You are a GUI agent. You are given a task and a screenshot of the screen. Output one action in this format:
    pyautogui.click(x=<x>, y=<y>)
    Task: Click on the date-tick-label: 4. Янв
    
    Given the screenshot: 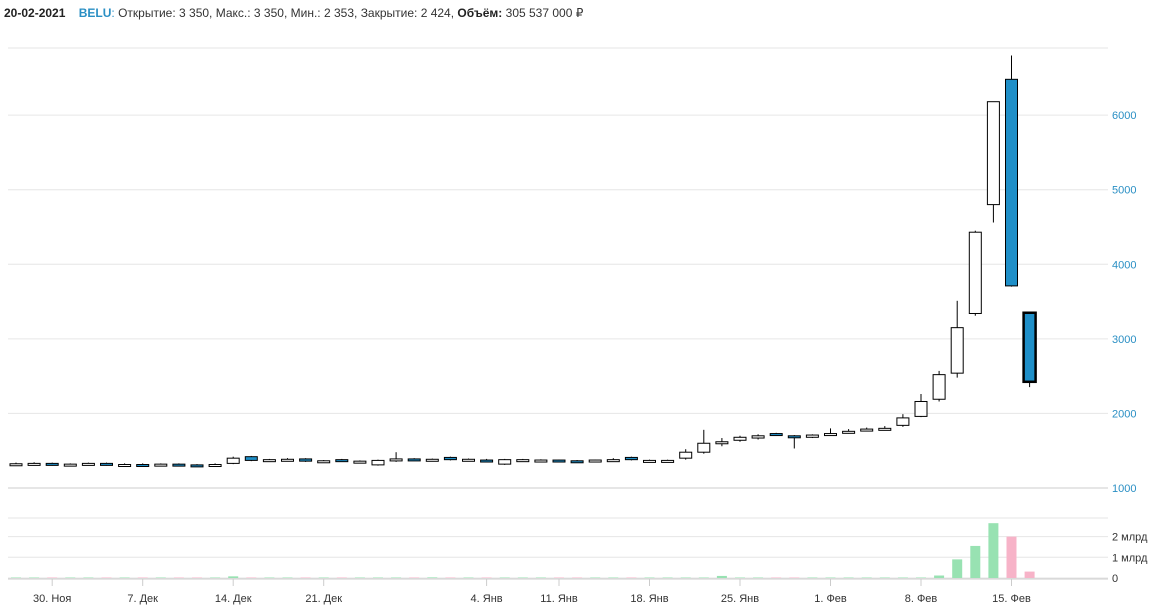 What is the action you would take?
    pyautogui.click(x=487, y=599)
    